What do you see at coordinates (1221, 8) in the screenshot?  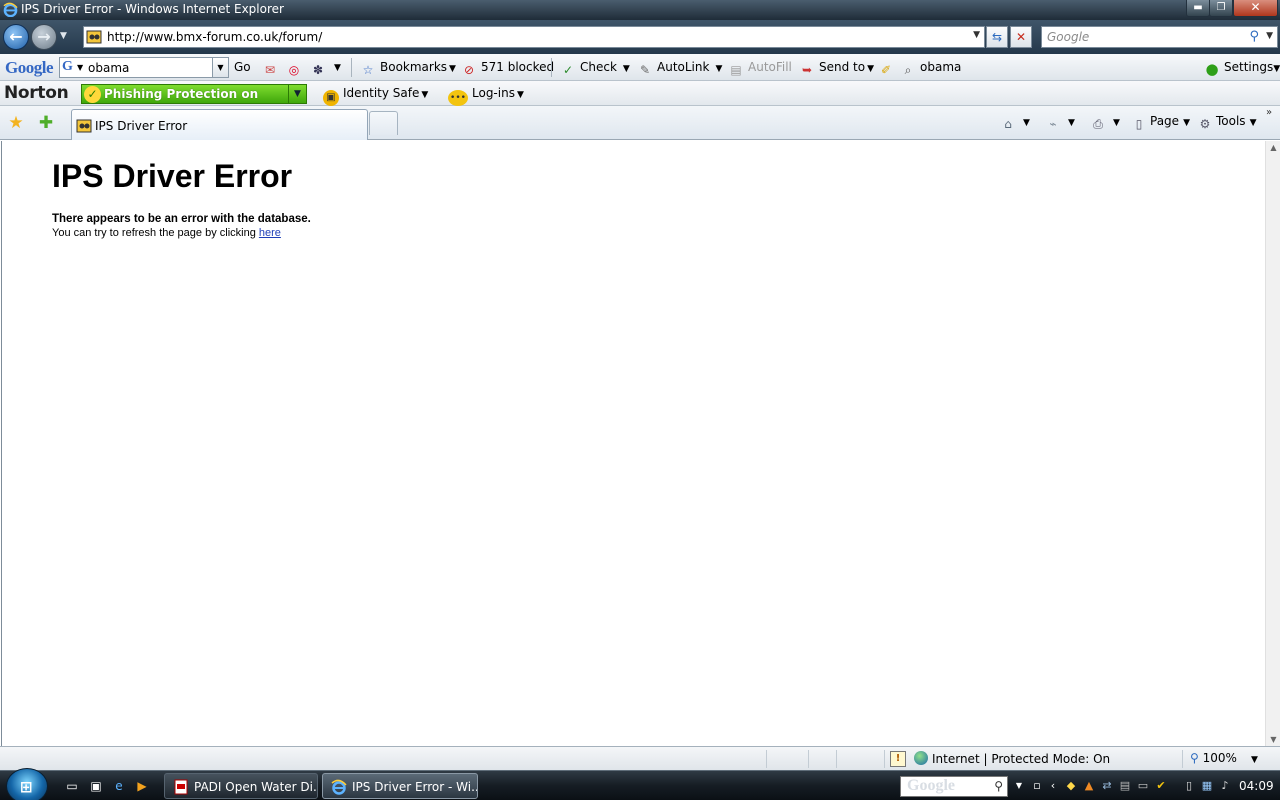 I see `maximize-button: ❐` at bounding box center [1221, 8].